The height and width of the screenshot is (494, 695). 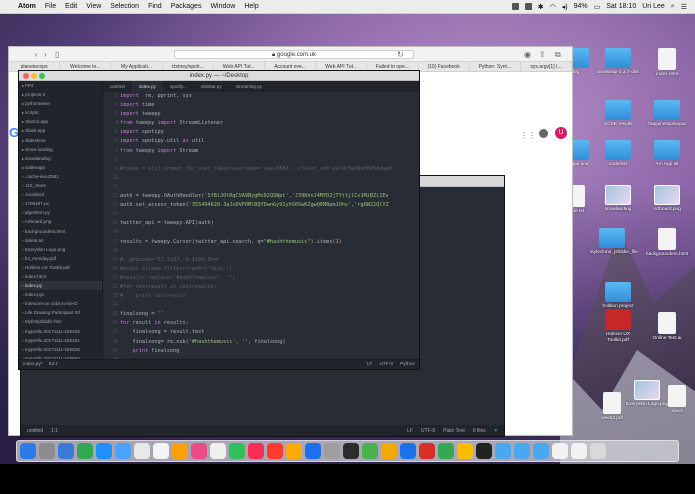 I want to click on menu-find: Find, so click(x=155, y=6).